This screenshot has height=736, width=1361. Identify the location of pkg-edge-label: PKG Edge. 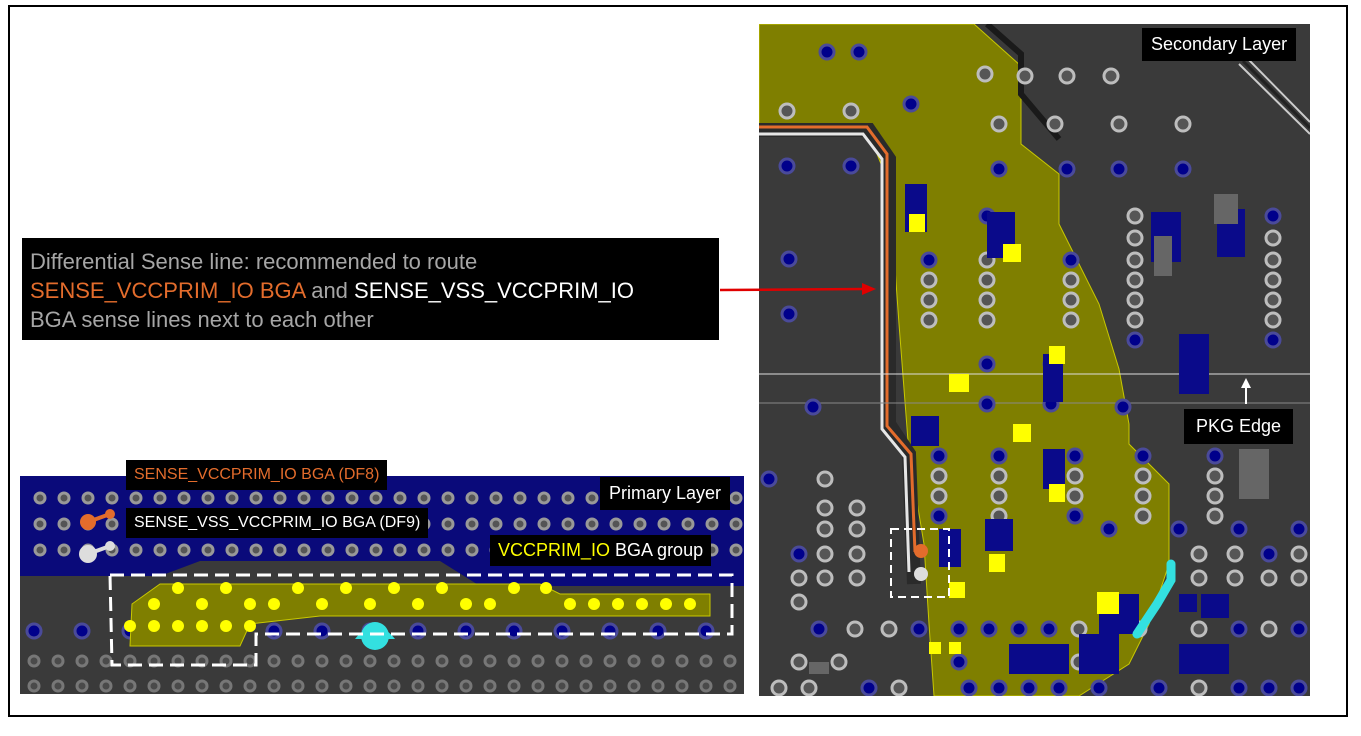
(1239, 426).